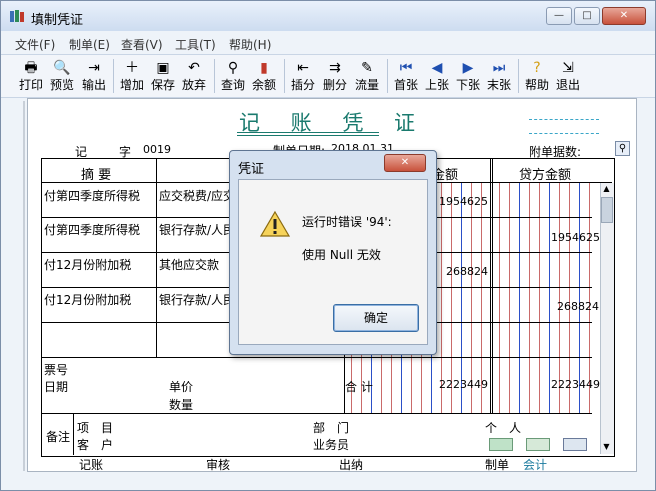  What do you see at coordinates (575, 444) in the screenshot?
I see `pen-card-icon` at bounding box center [575, 444].